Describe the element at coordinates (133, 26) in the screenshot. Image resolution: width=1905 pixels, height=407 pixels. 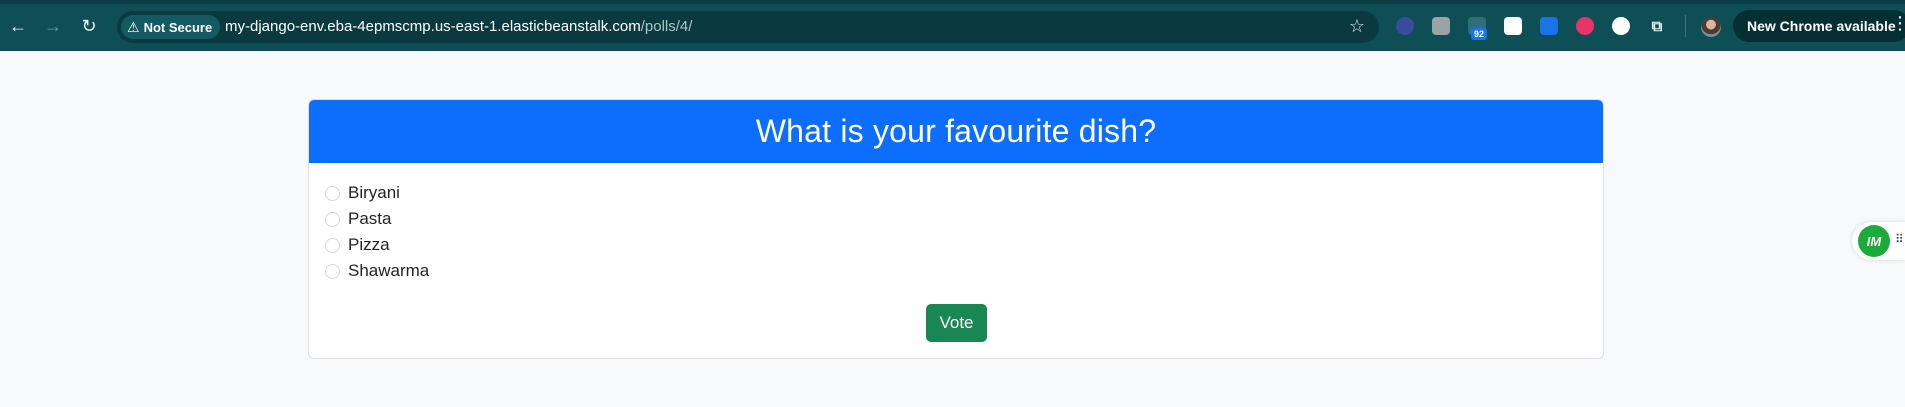
I see `warning-icon: ⚠` at that location.